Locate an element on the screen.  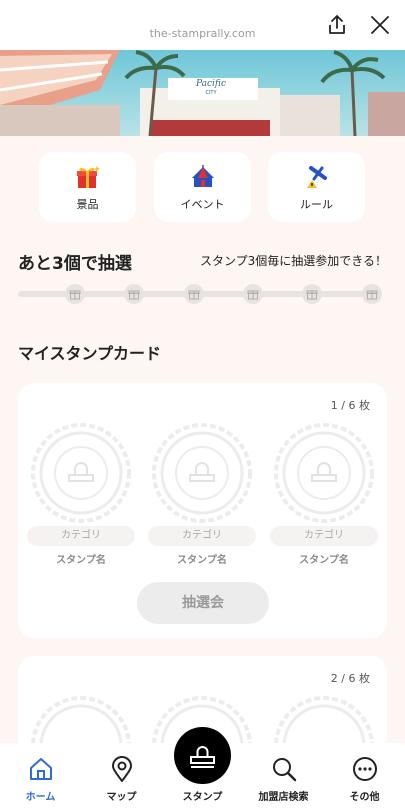
card-counter: 1 / 6 枚 is located at coordinates (350, 405).